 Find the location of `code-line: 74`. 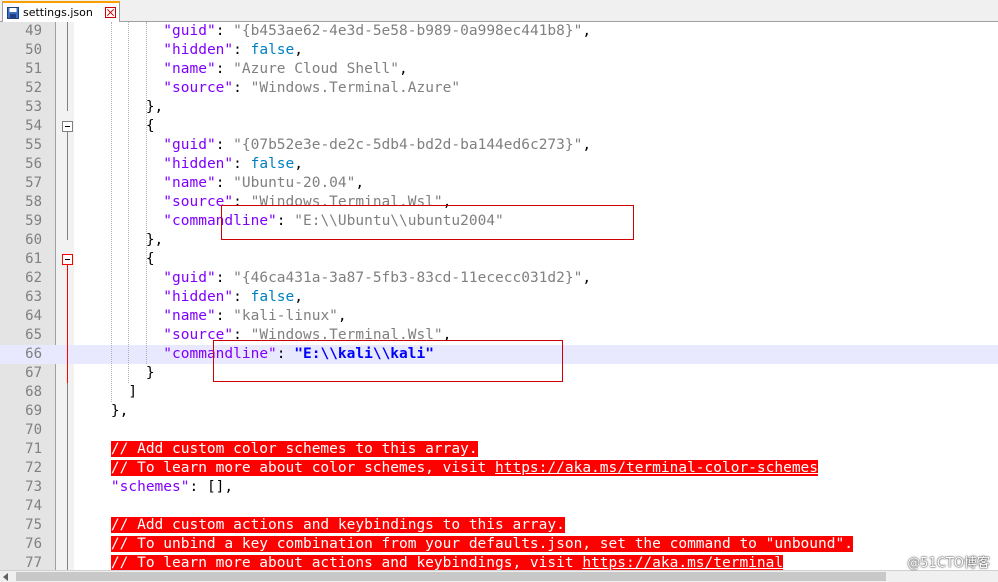

code-line: 74 is located at coordinates (499, 506).